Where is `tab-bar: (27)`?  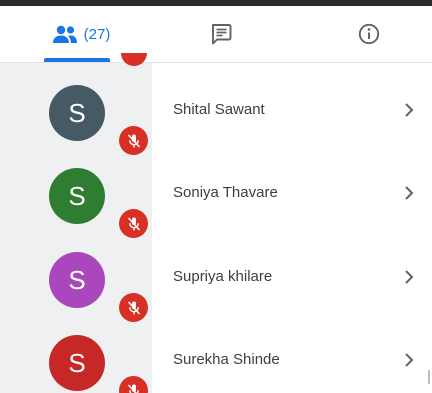 tab-bar: (27) is located at coordinates (216, 34).